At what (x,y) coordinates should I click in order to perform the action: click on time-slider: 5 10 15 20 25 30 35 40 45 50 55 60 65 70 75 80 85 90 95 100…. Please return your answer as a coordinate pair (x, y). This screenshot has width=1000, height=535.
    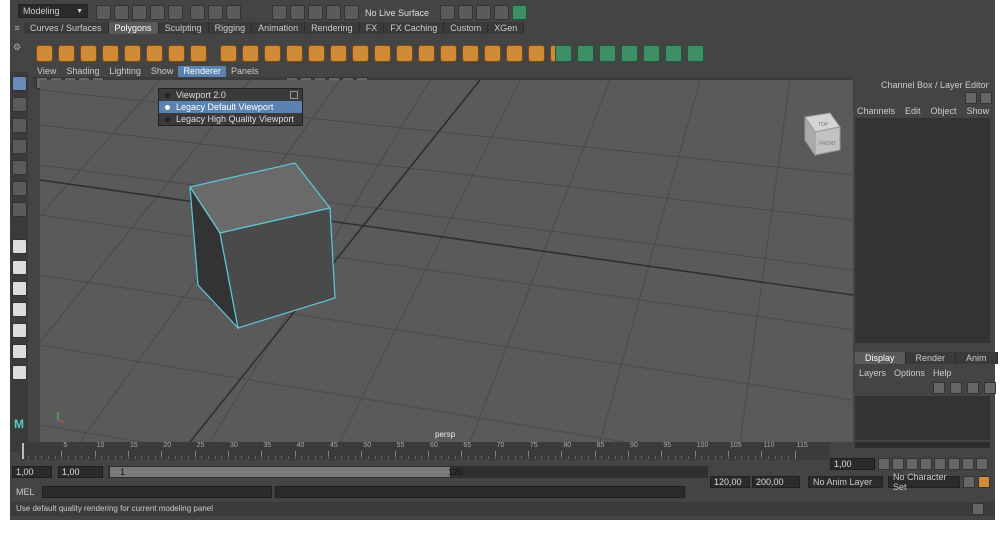
    Looking at the image, I should click on (425, 451).